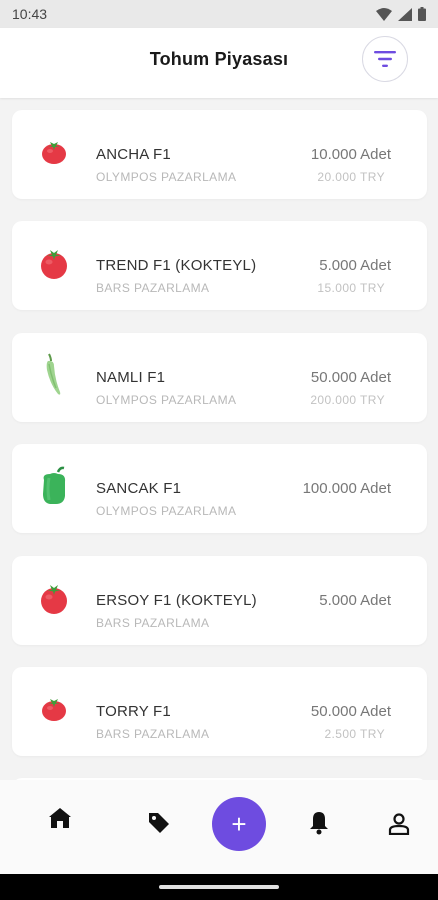 The width and height of the screenshot is (438, 900). What do you see at coordinates (30, 14) in the screenshot?
I see `status-time: 10:43` at bounding box center [30, 14].